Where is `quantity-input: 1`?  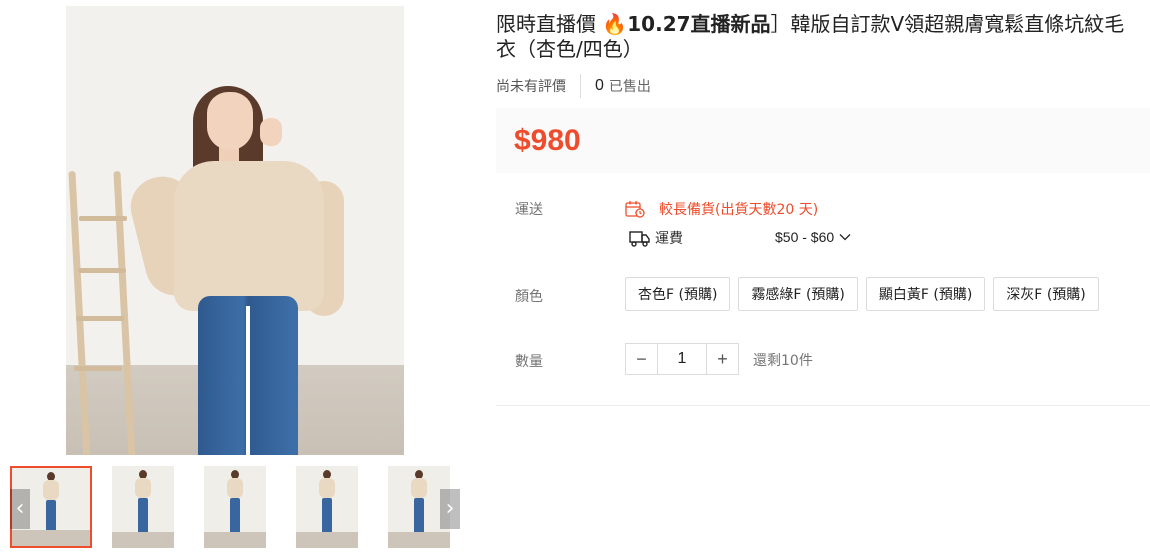
quantity-input: 1 is located at coordinates (682, 359).